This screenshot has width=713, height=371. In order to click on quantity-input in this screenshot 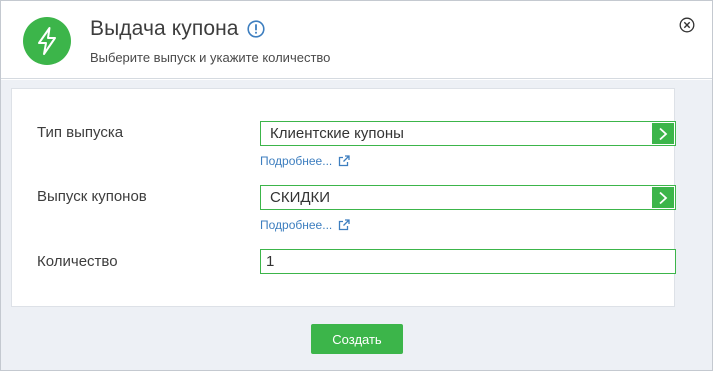, I will do `click(468, 261)`.